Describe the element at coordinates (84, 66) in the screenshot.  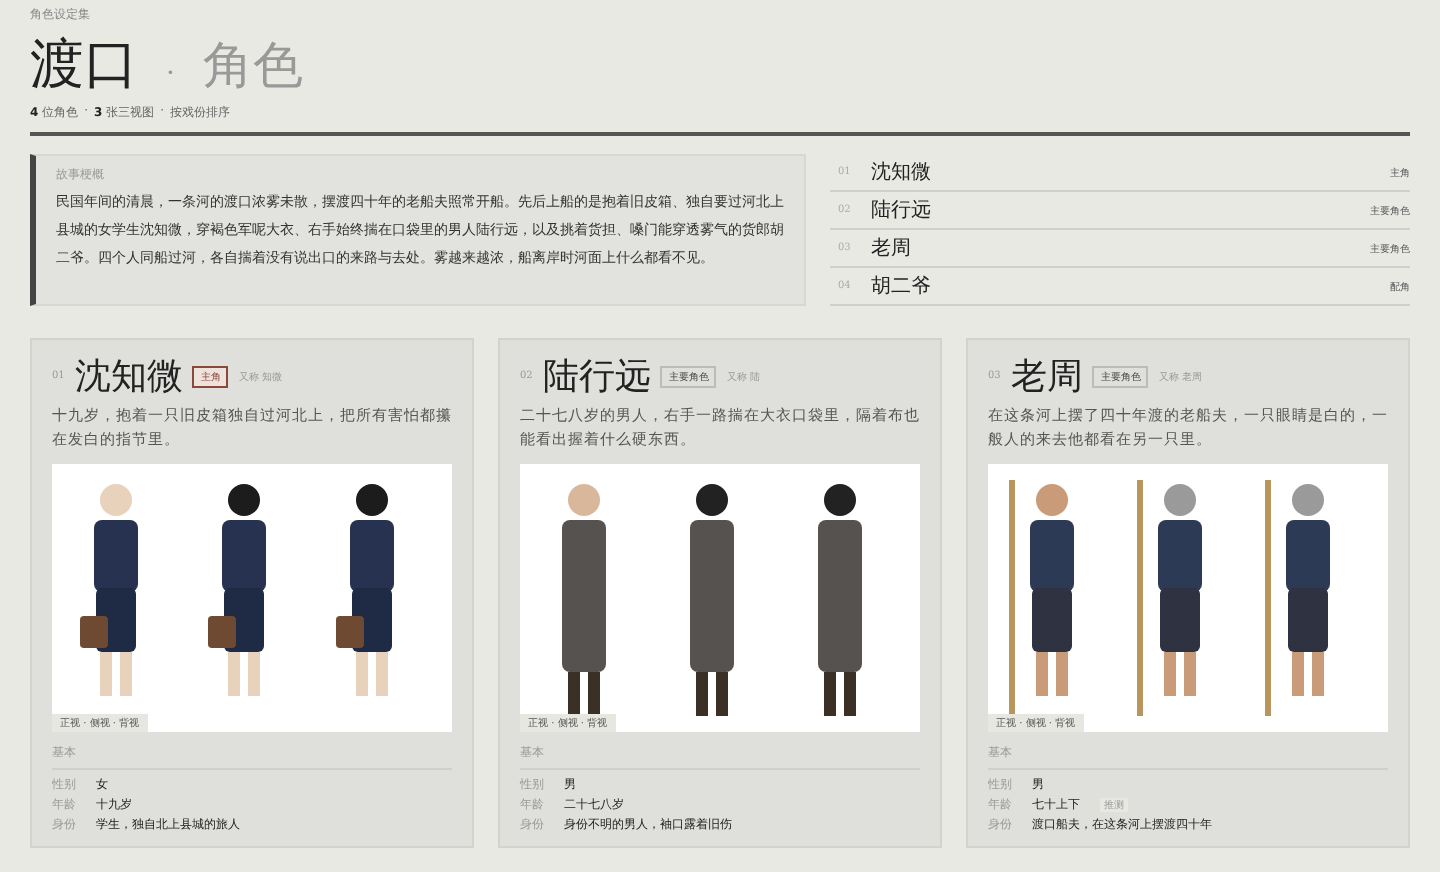
I see `page-title: 渡口` at that location.